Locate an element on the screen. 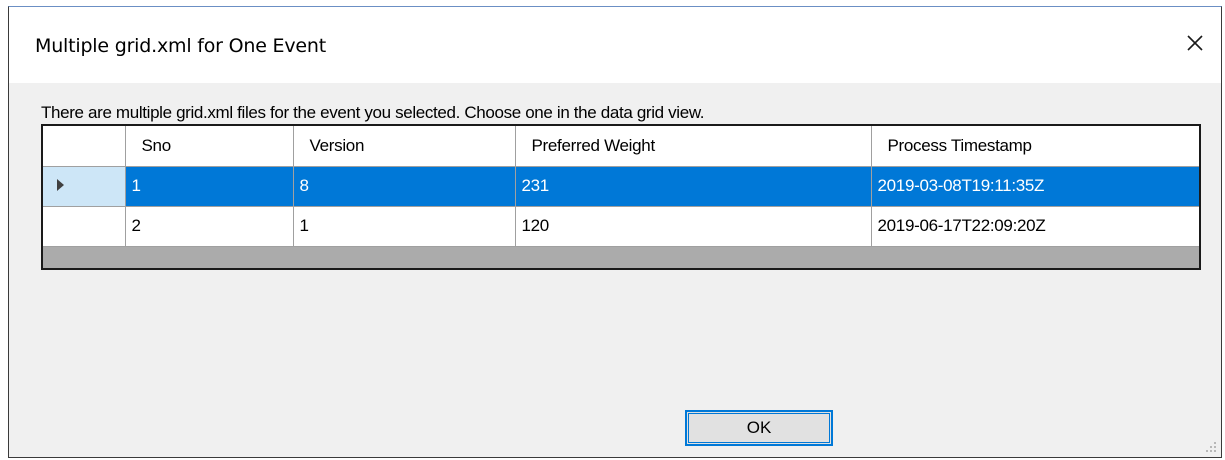 Image resolution: width=1225 pixels, height=460 pixels. column-header-process-timestamp: Process Timestamp is located at coordinates (1035, 146).